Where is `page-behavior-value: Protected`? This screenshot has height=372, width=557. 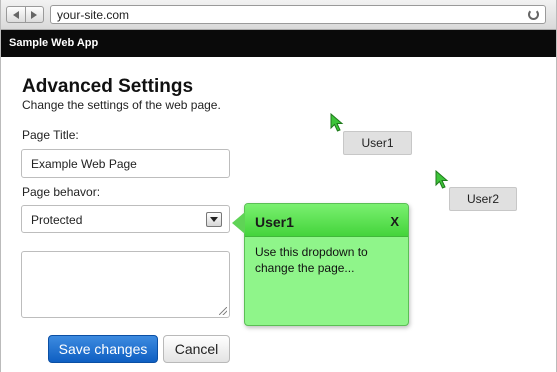 page-behavior-value: Protected is located at coordinates (57, 220).